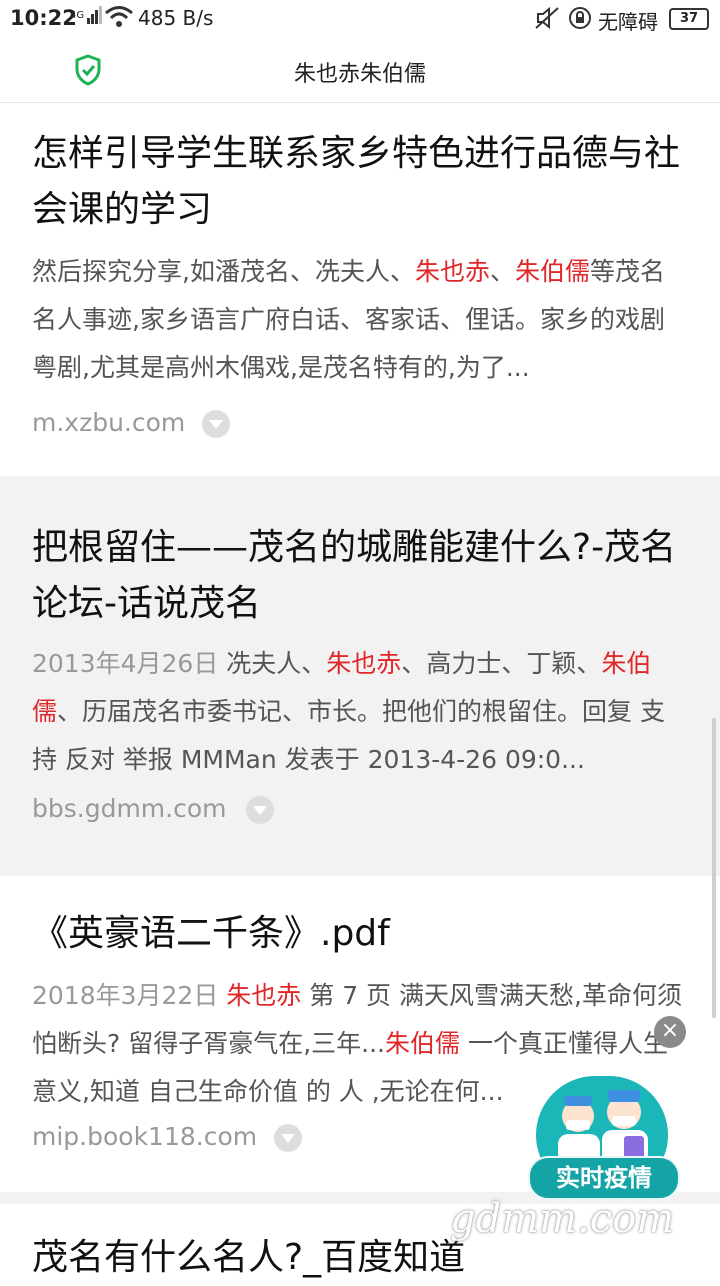 Image resolution: width=720 pixels, height=1286 pixels. What do you see at coordinates (223, 271) in the screenshot?
I see `snippet-text: 然后探究分享,如潘茂名、冼夫人、` at bounding box center [223, 271].